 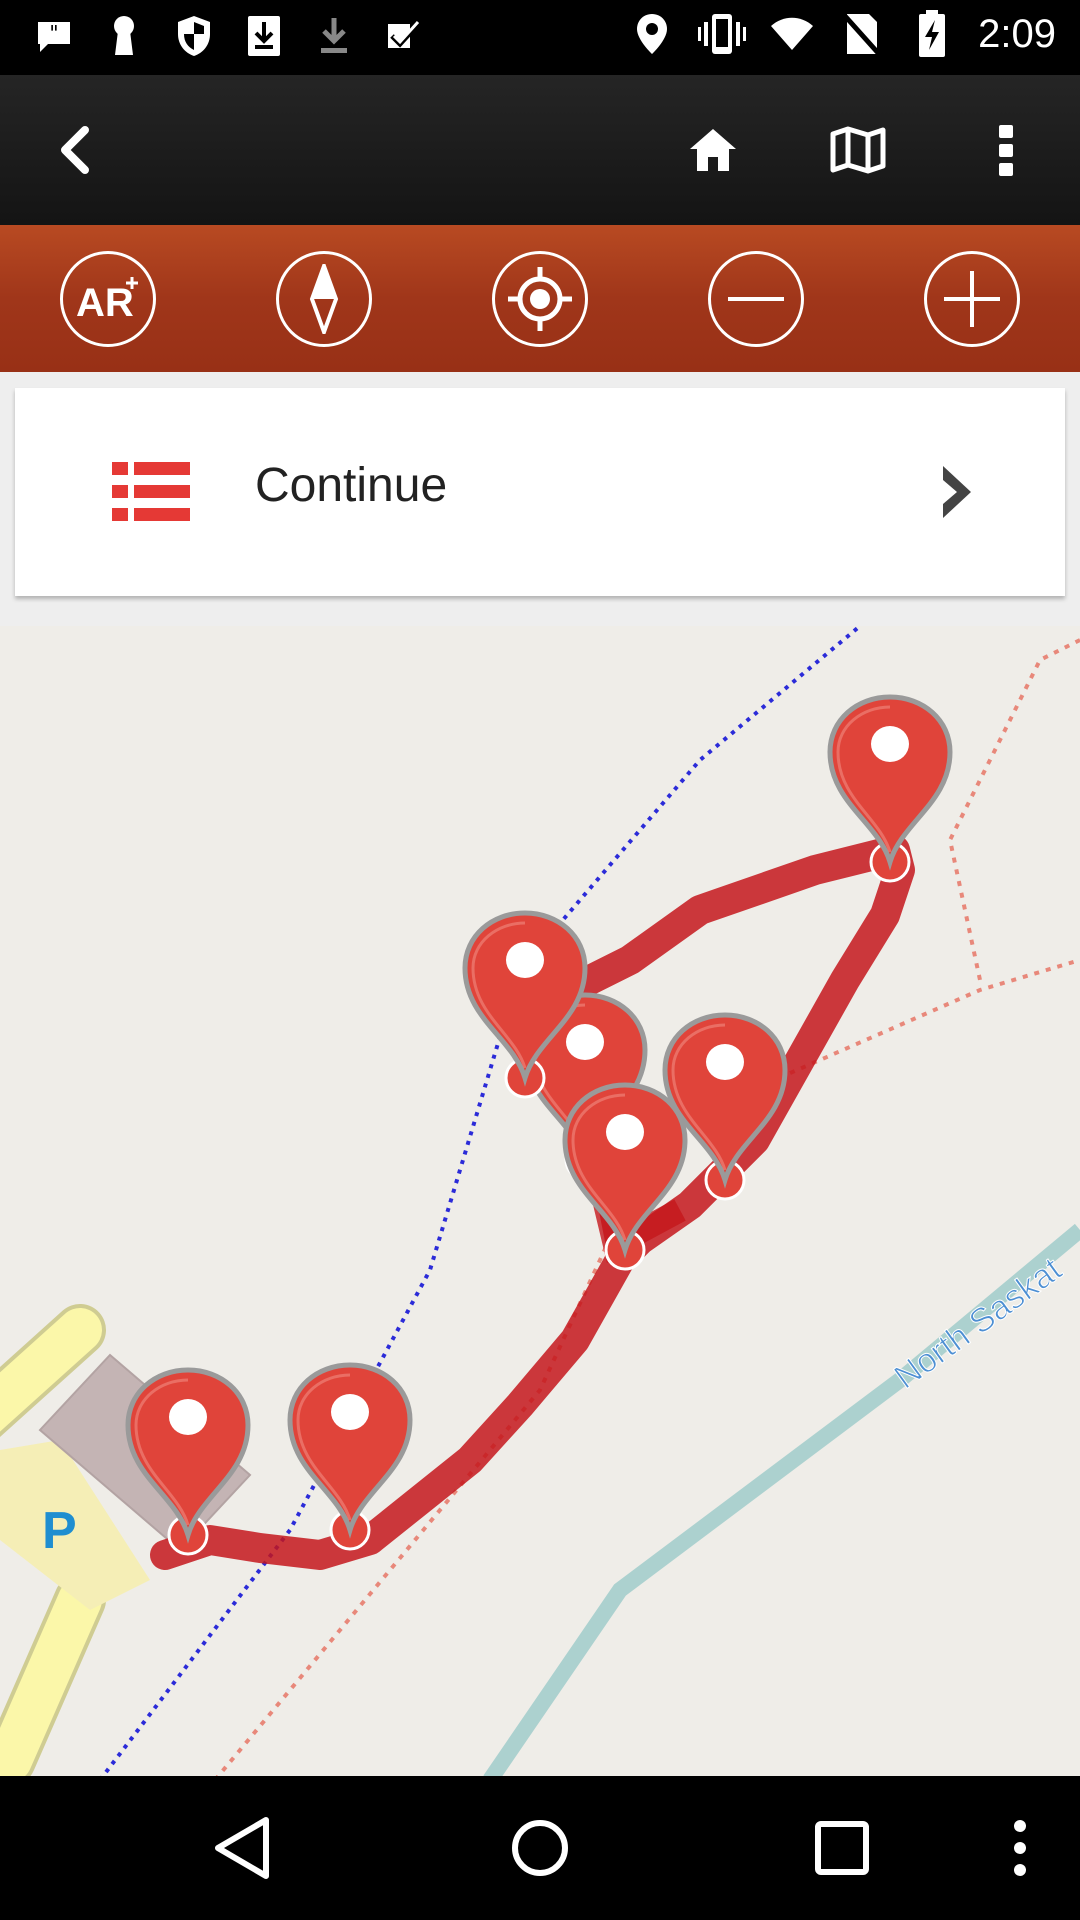 What do you see at coordinates (862, 34) in the screenshot?
I see `no-sim-icon` at bounding box center [862, 34].